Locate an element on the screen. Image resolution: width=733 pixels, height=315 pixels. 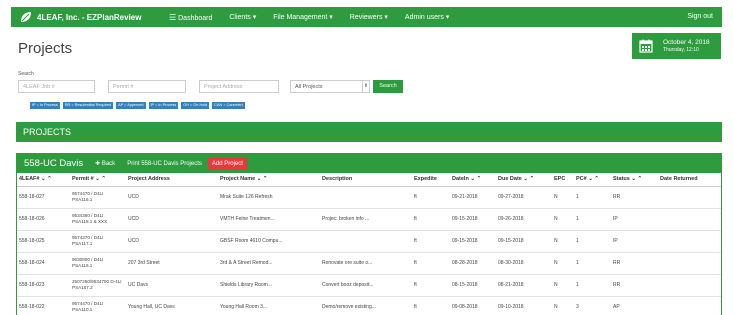
day-time-line: Thursday, 12:10 is located at coordinates (681, 49).